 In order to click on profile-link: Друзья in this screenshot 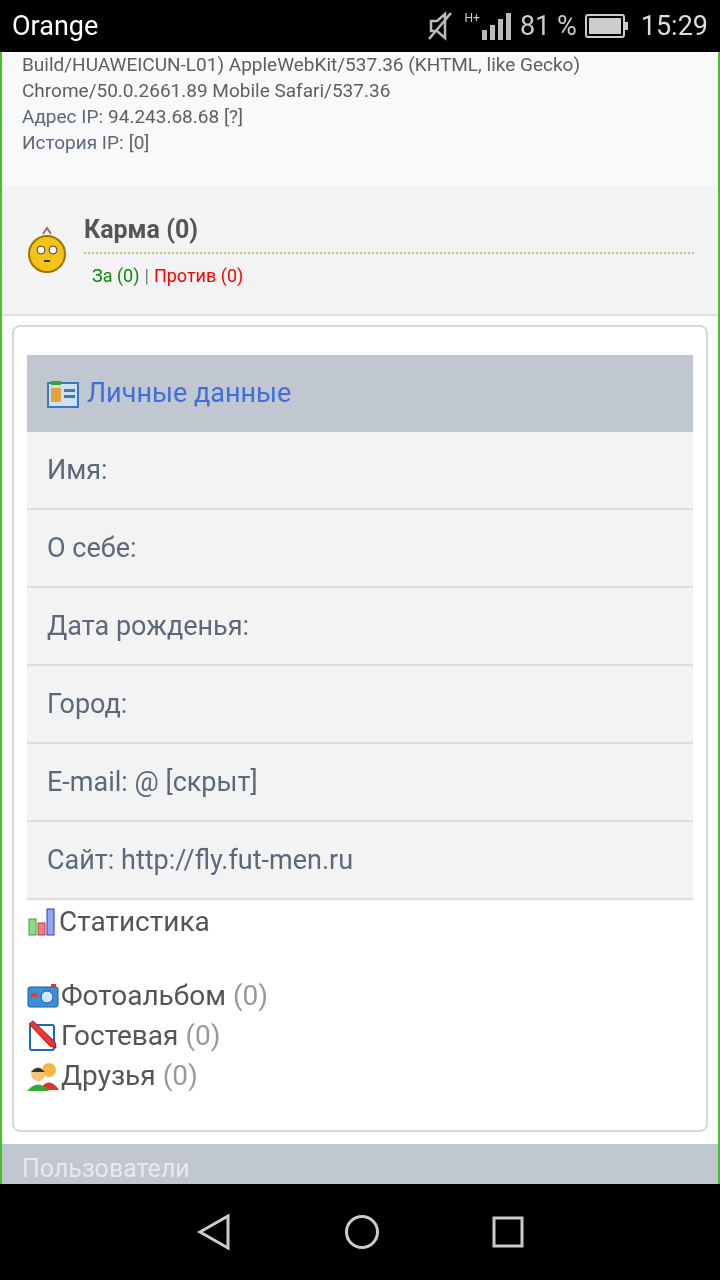, I will do `click(108, 1076)`.